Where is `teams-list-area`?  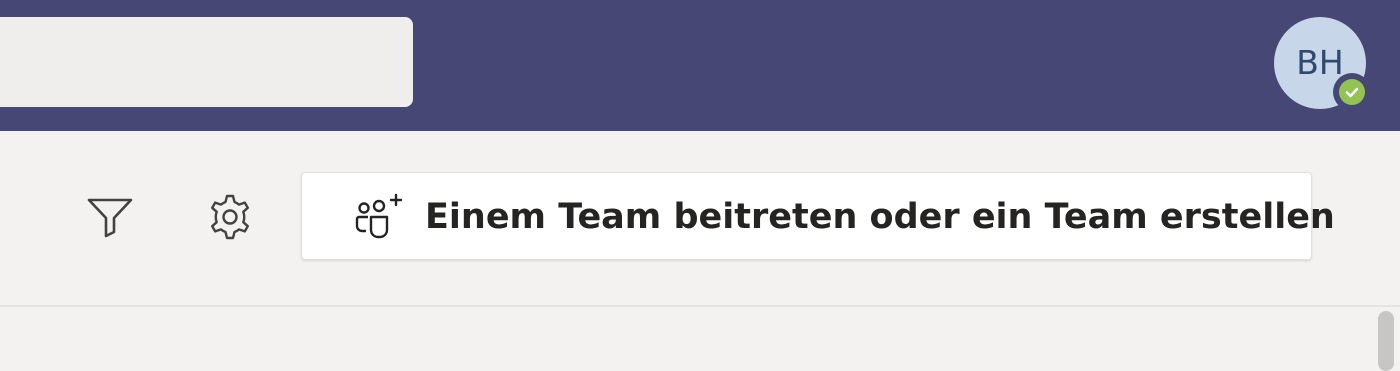 teams-list-area is located at coordinates (700, 329).